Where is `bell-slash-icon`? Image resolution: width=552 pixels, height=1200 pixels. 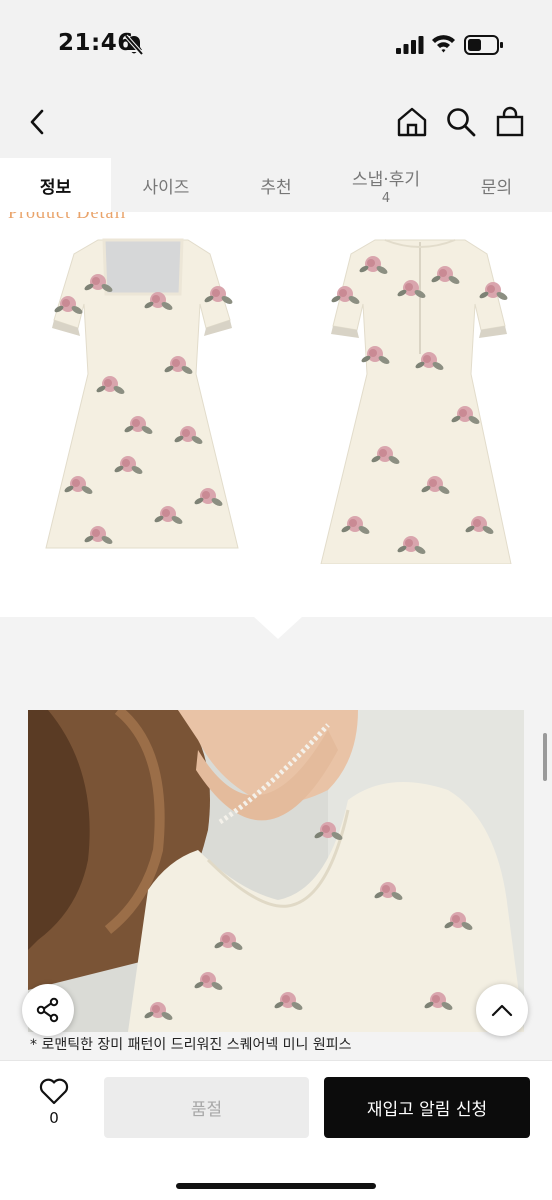
bell-slash-icon is located at coordinates (134, 45).